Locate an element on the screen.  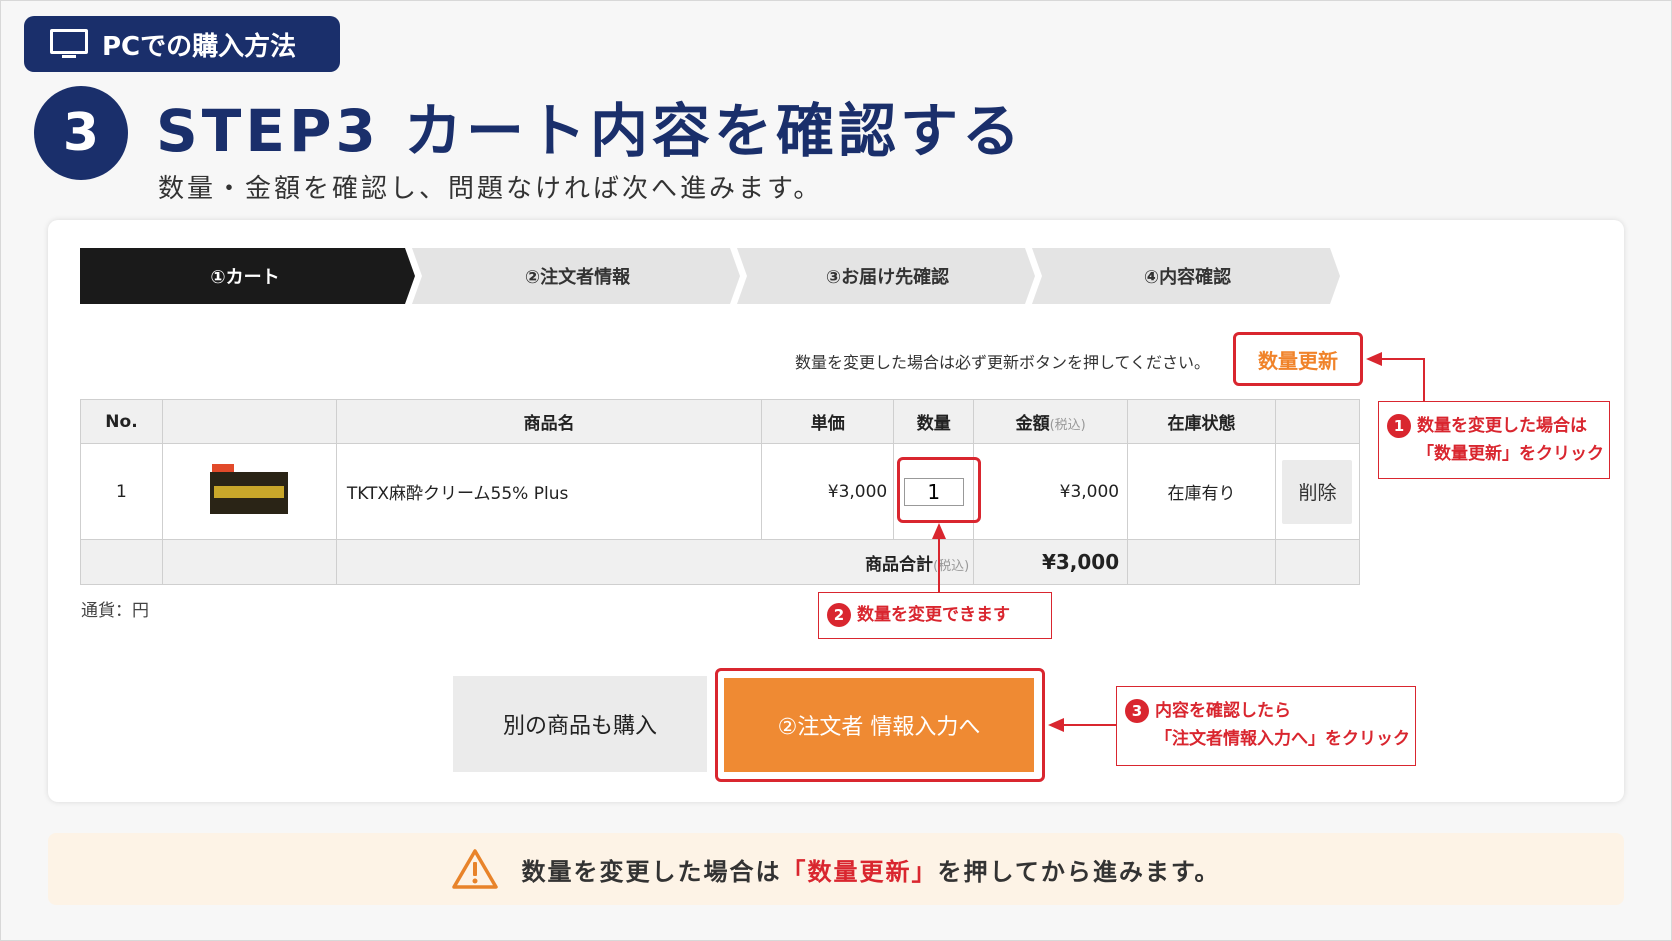
callout-3-number: 3 is located at coordinates (1137, 711).